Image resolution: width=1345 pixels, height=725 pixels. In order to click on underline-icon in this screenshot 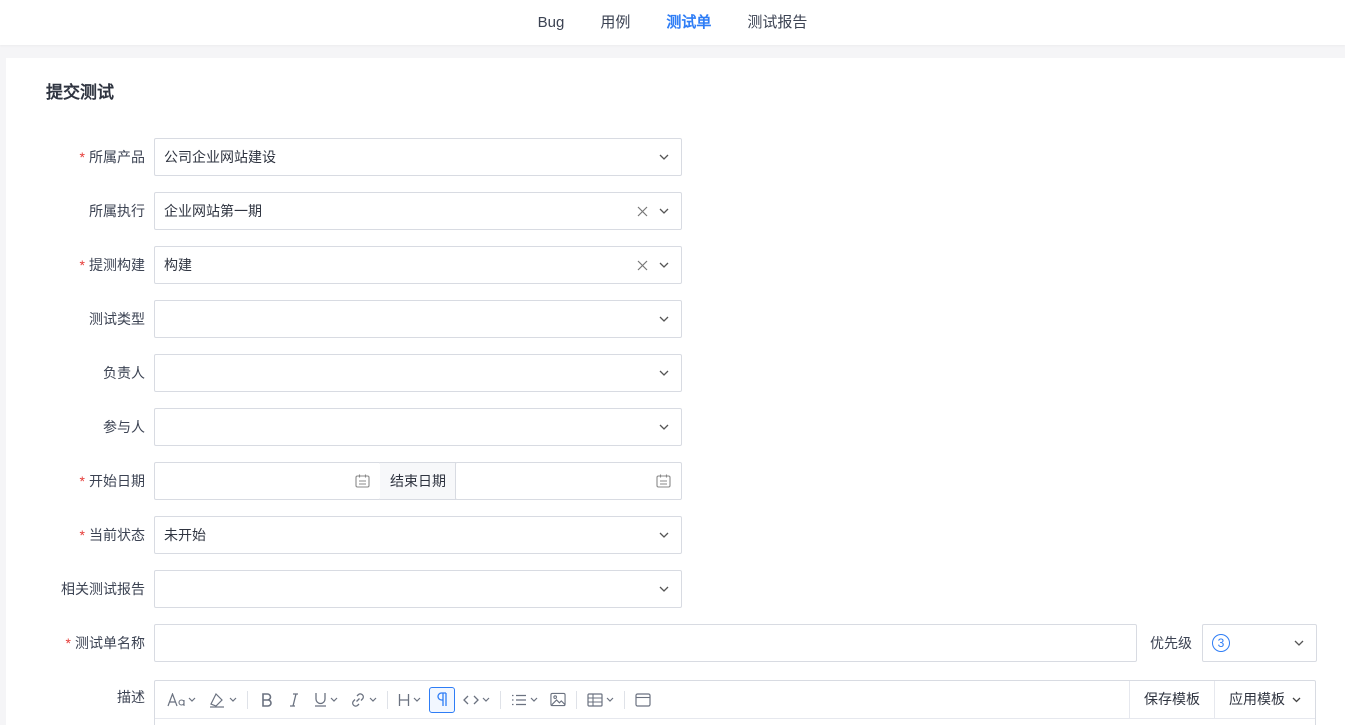, I will do `click(320, 700)`.